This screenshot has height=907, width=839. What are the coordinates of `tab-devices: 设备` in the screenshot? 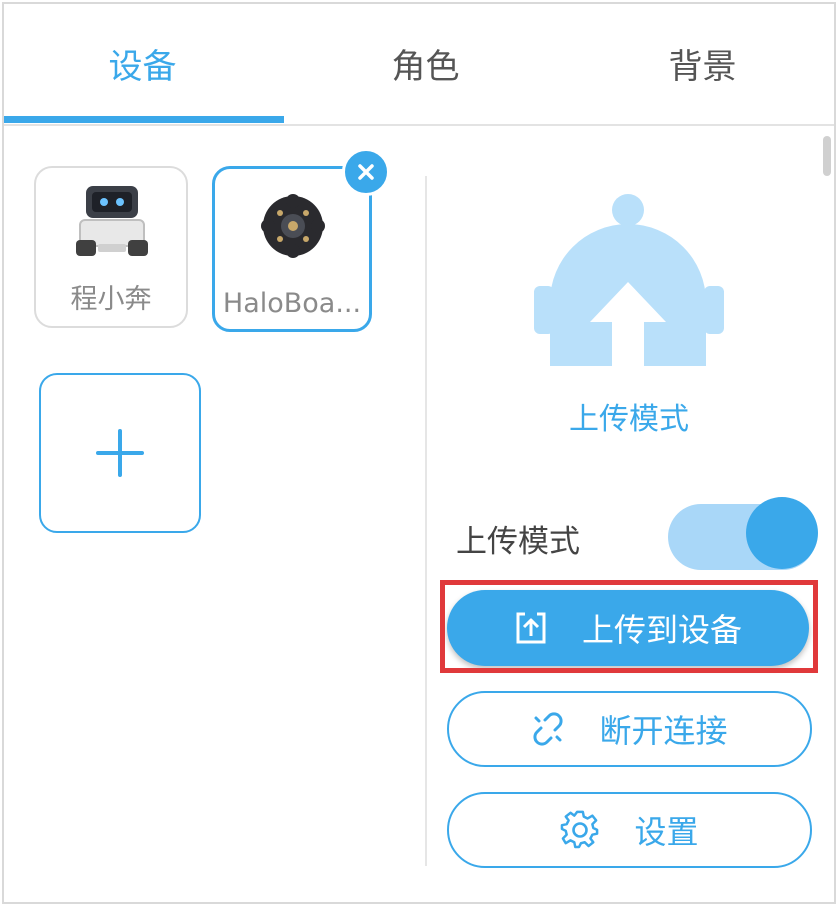 It's located at (142, 63).